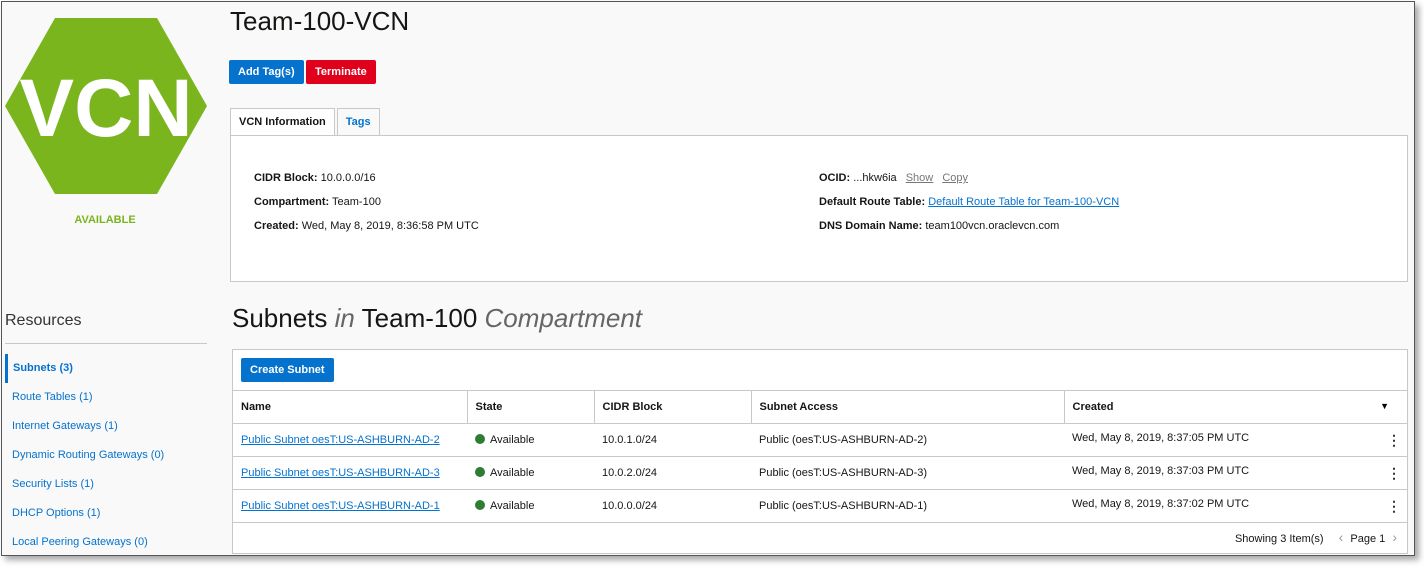 The width and height of the screenshot is (1424, 570). Describe the element at coordinates (282, 122) in the screenshot. I see `tab-vcn-information: VCN Information` at that location.